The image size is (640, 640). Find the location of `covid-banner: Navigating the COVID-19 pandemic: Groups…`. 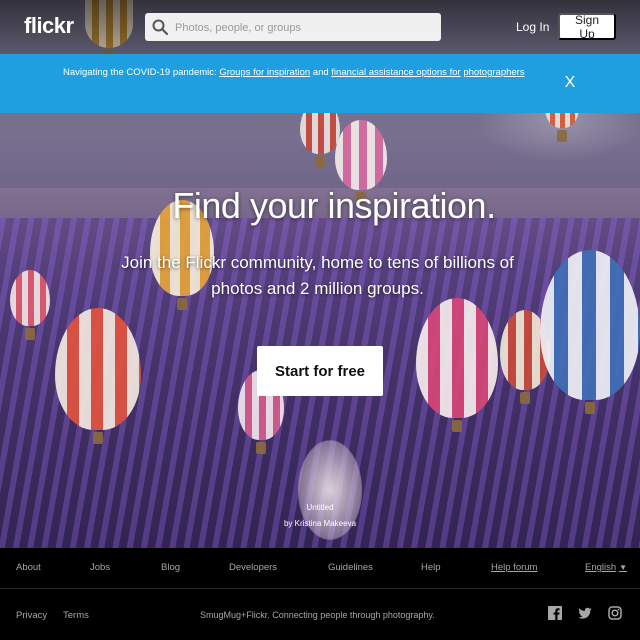

covid-banner: Navigating the COVID-19 pandemic: Groups… is located at coordinates (320, 83).